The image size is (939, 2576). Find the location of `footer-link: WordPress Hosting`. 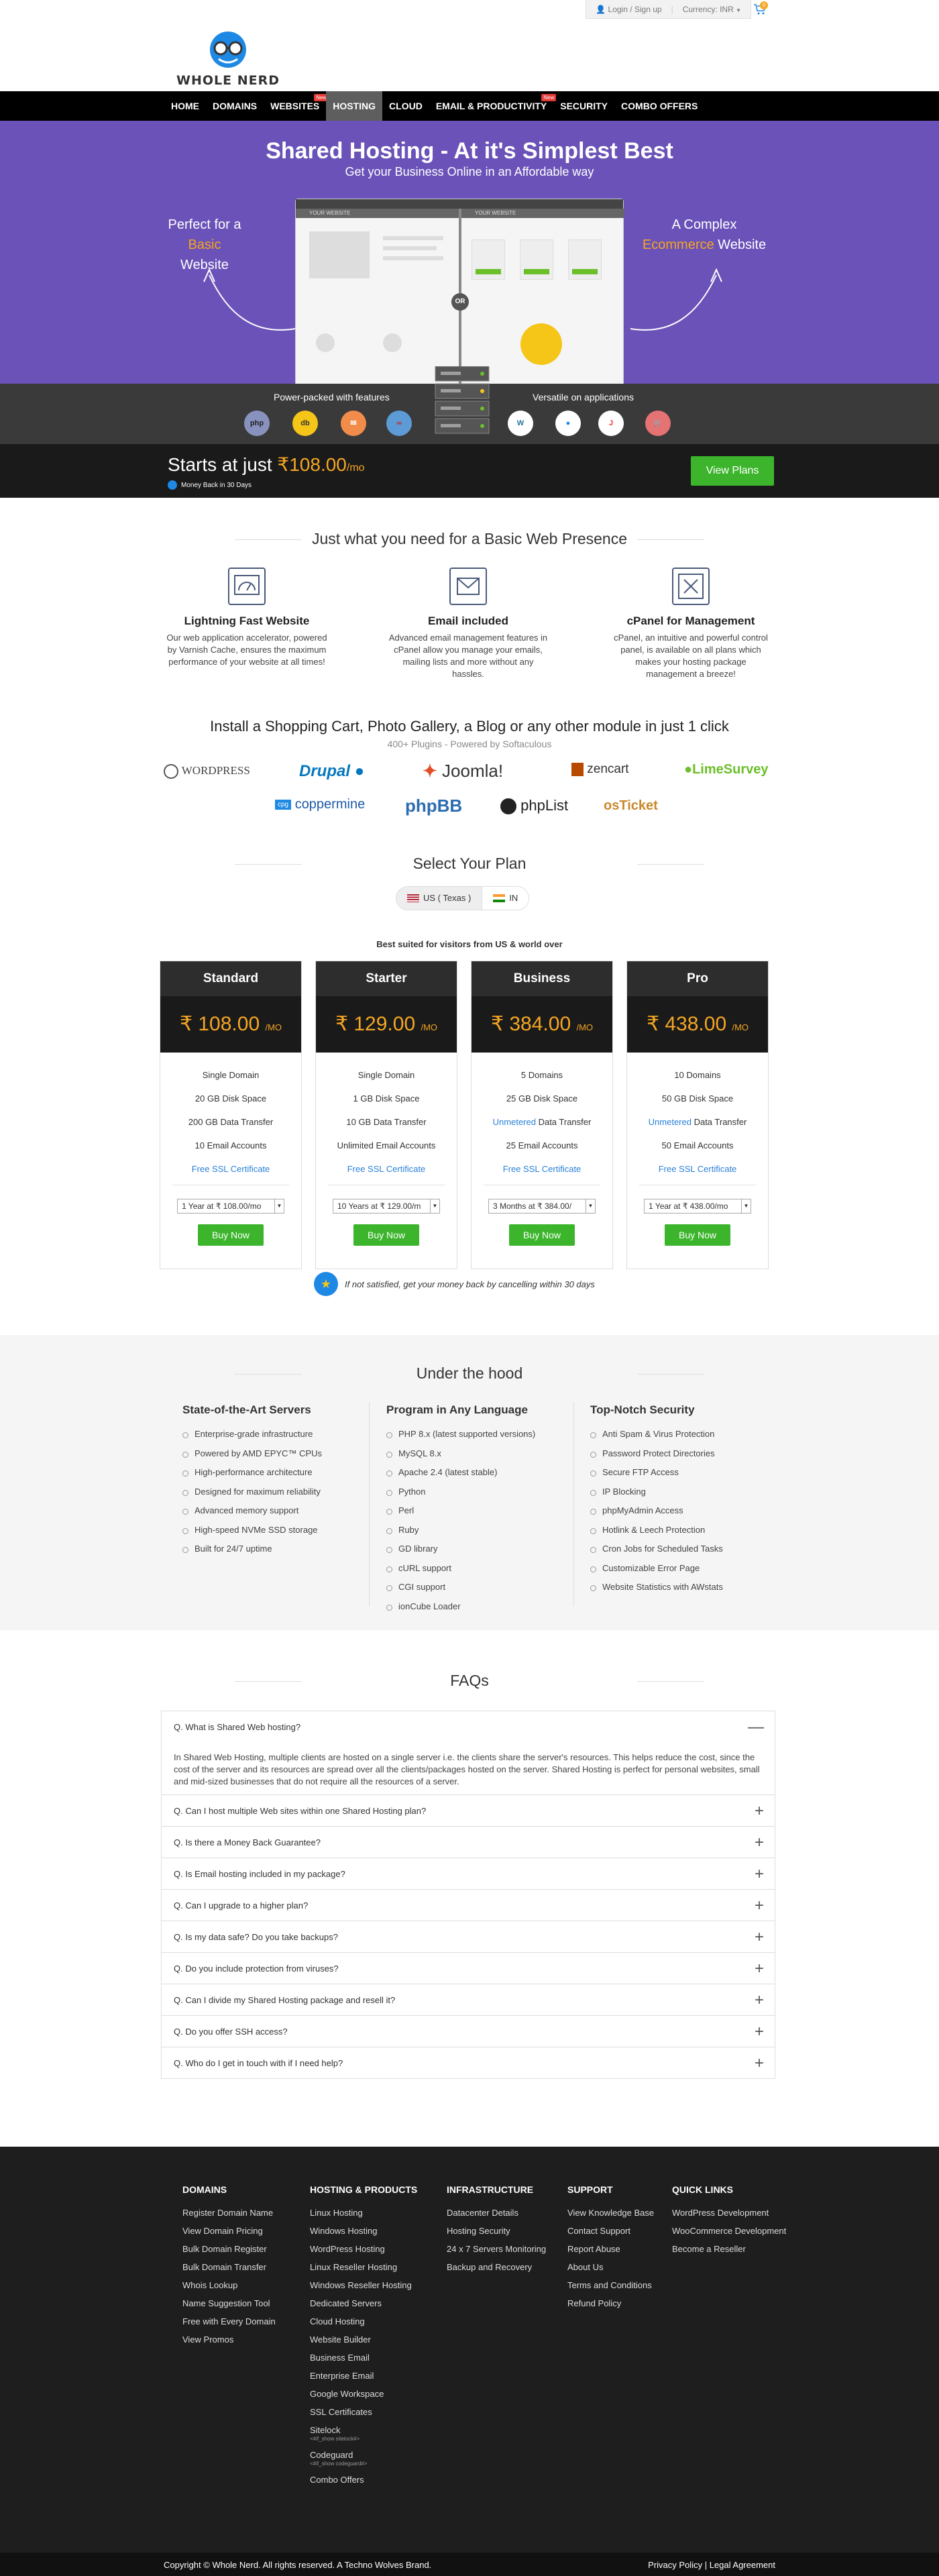

footer-link: WordPress Hosting is located at coordinates (373, 2249).